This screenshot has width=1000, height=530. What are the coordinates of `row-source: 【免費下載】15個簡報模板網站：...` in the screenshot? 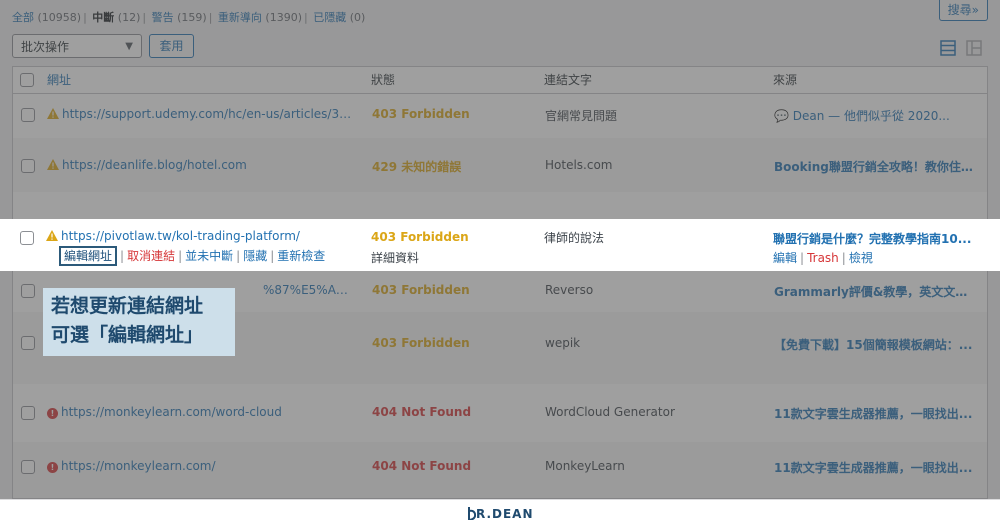 It's located at (874, 344).